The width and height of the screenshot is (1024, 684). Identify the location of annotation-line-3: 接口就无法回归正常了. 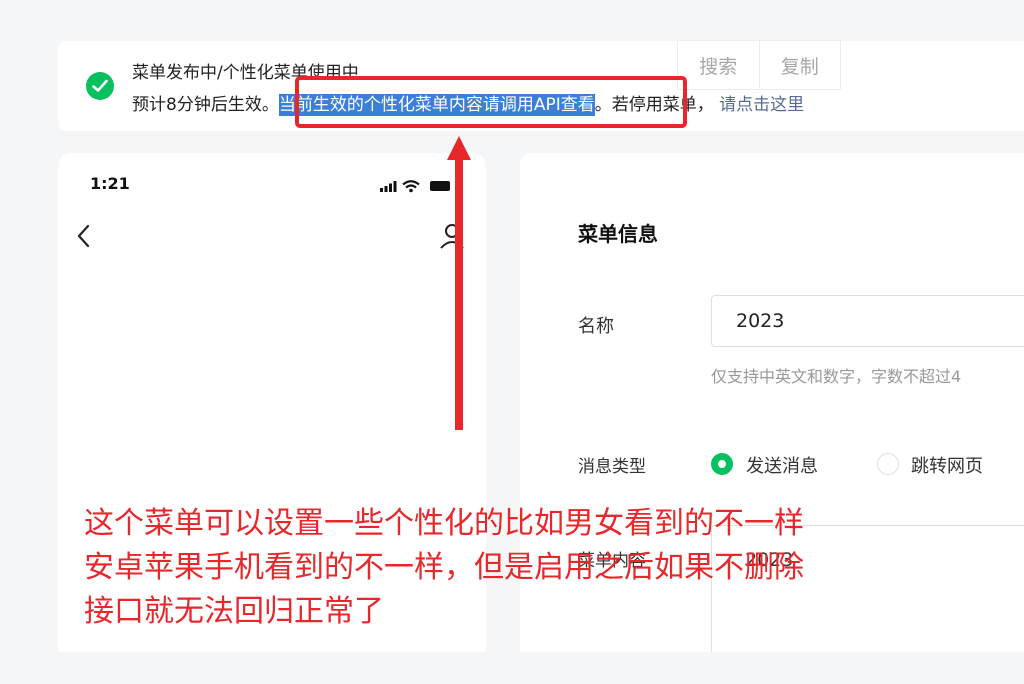
(234, 611).